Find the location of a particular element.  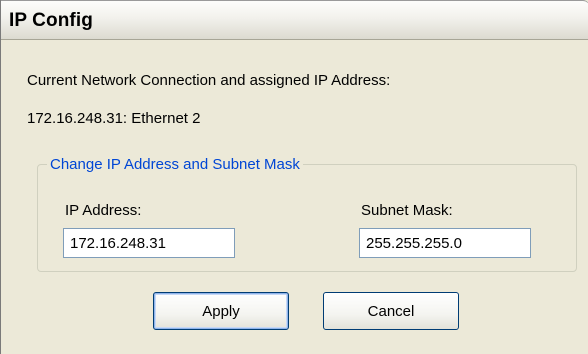

subnet-mask-input is located at coordinates (445, 243).